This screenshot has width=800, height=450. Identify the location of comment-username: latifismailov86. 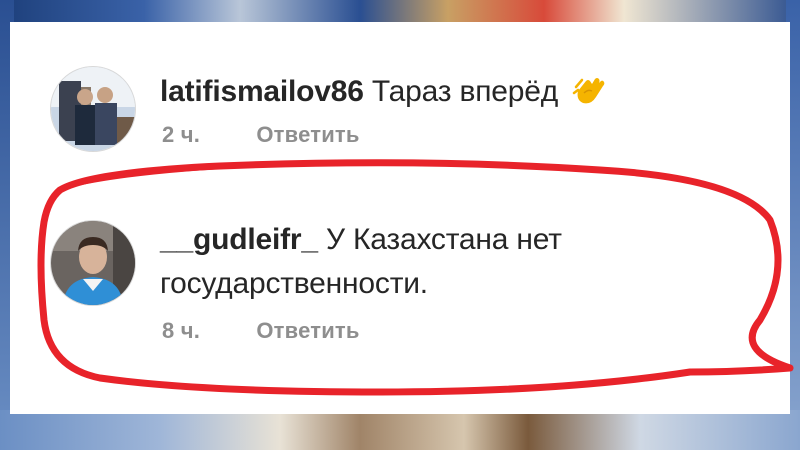
(262, 91).